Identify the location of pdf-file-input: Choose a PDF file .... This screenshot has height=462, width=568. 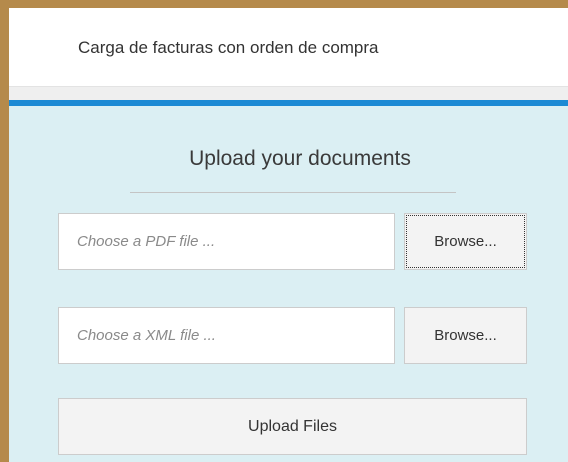
(226, 241).